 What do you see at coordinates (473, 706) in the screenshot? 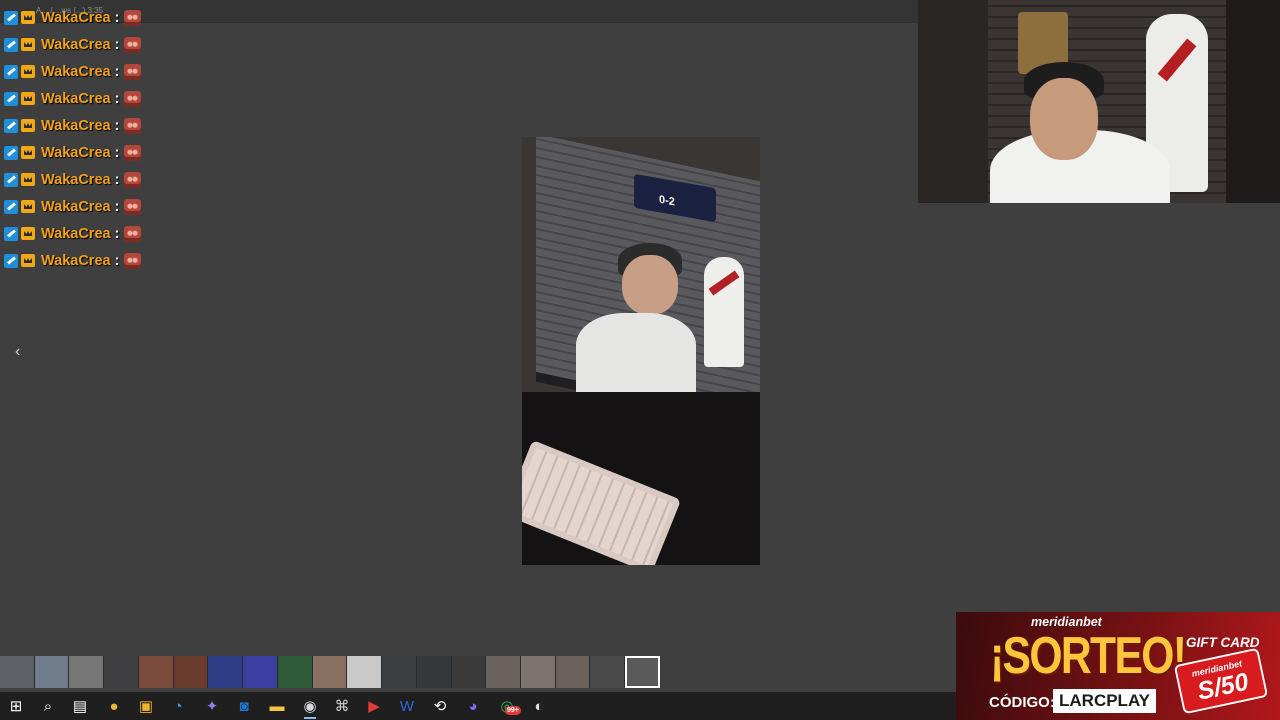
I see `taskbar-discord-icon: ◕` at bounding box center [473, 706].